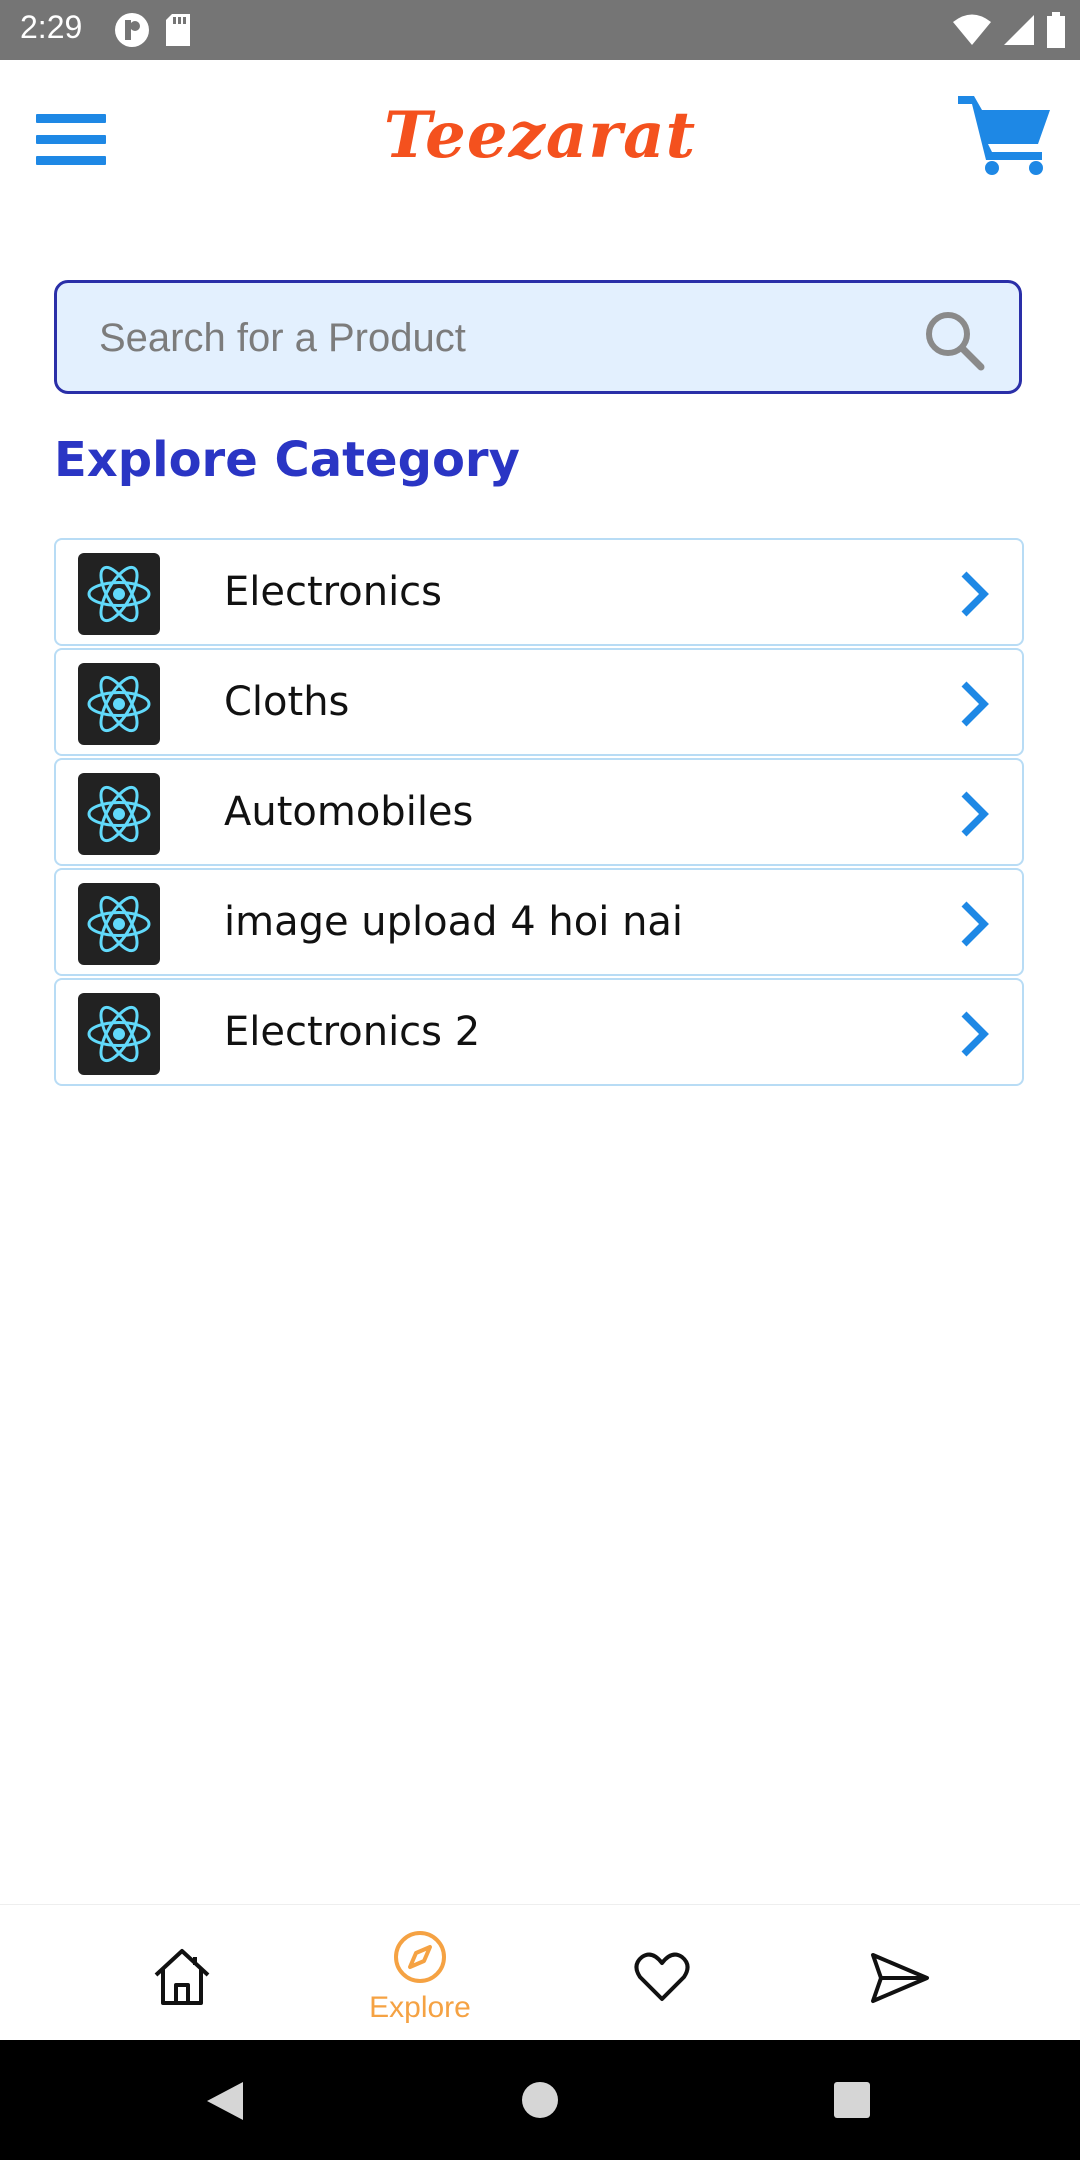  What do you see at coordinates (420, 2007) in the screenshot?
I see `nav-explore-label: Explore` at bounding box center [420, 2007].